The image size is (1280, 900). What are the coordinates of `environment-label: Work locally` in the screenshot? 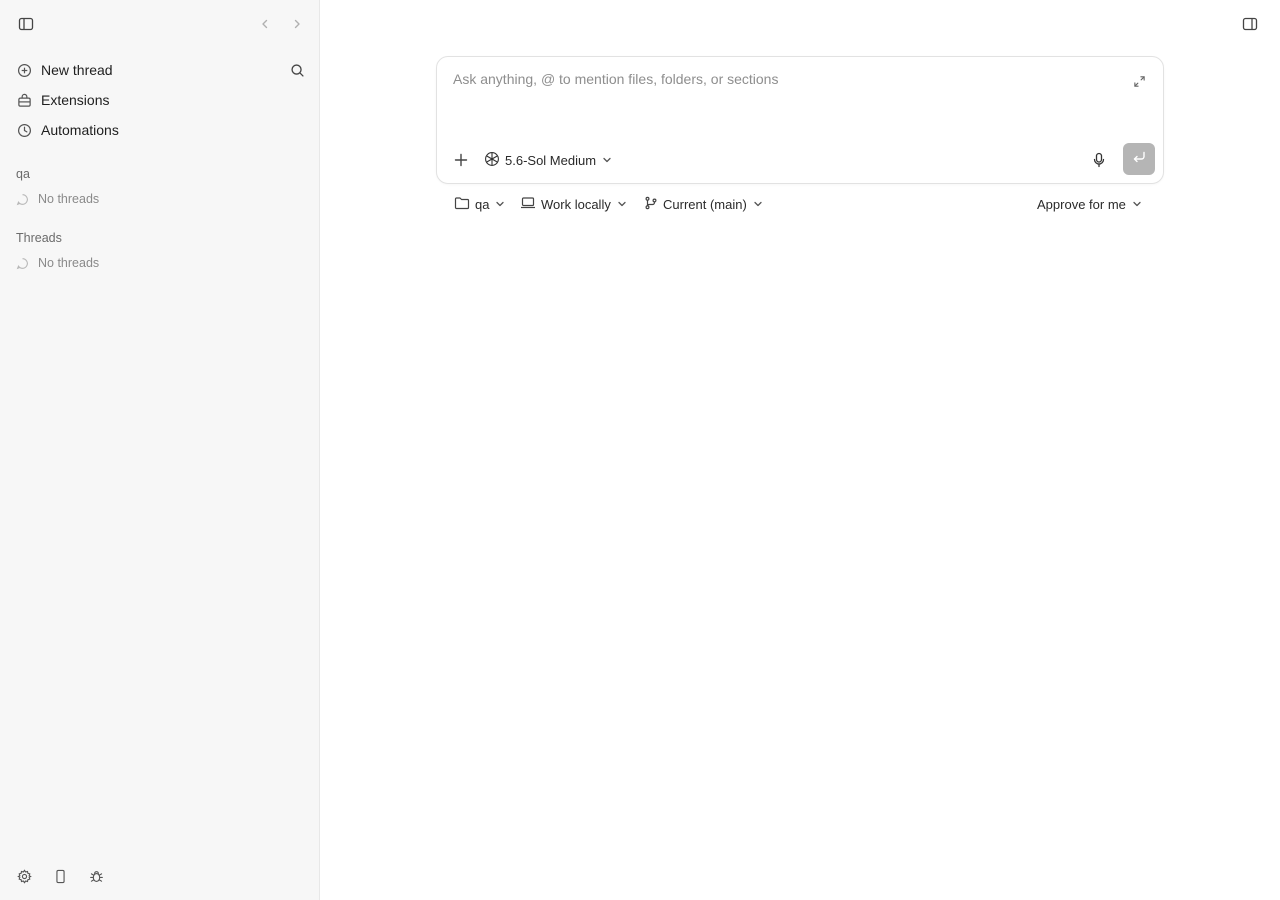 It's located at (576, 204).